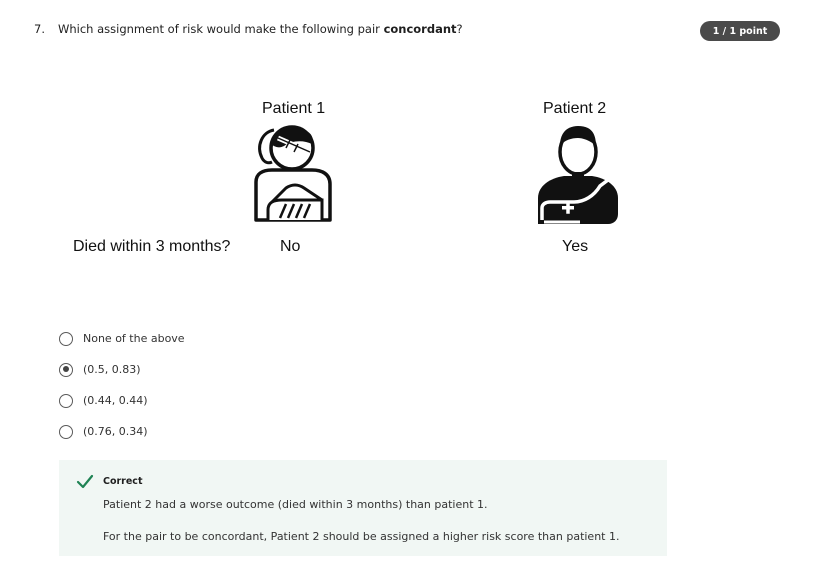 The height and width of the screenshot is (579, 815). I want to click on radio-button-selected, so click(66, 369).